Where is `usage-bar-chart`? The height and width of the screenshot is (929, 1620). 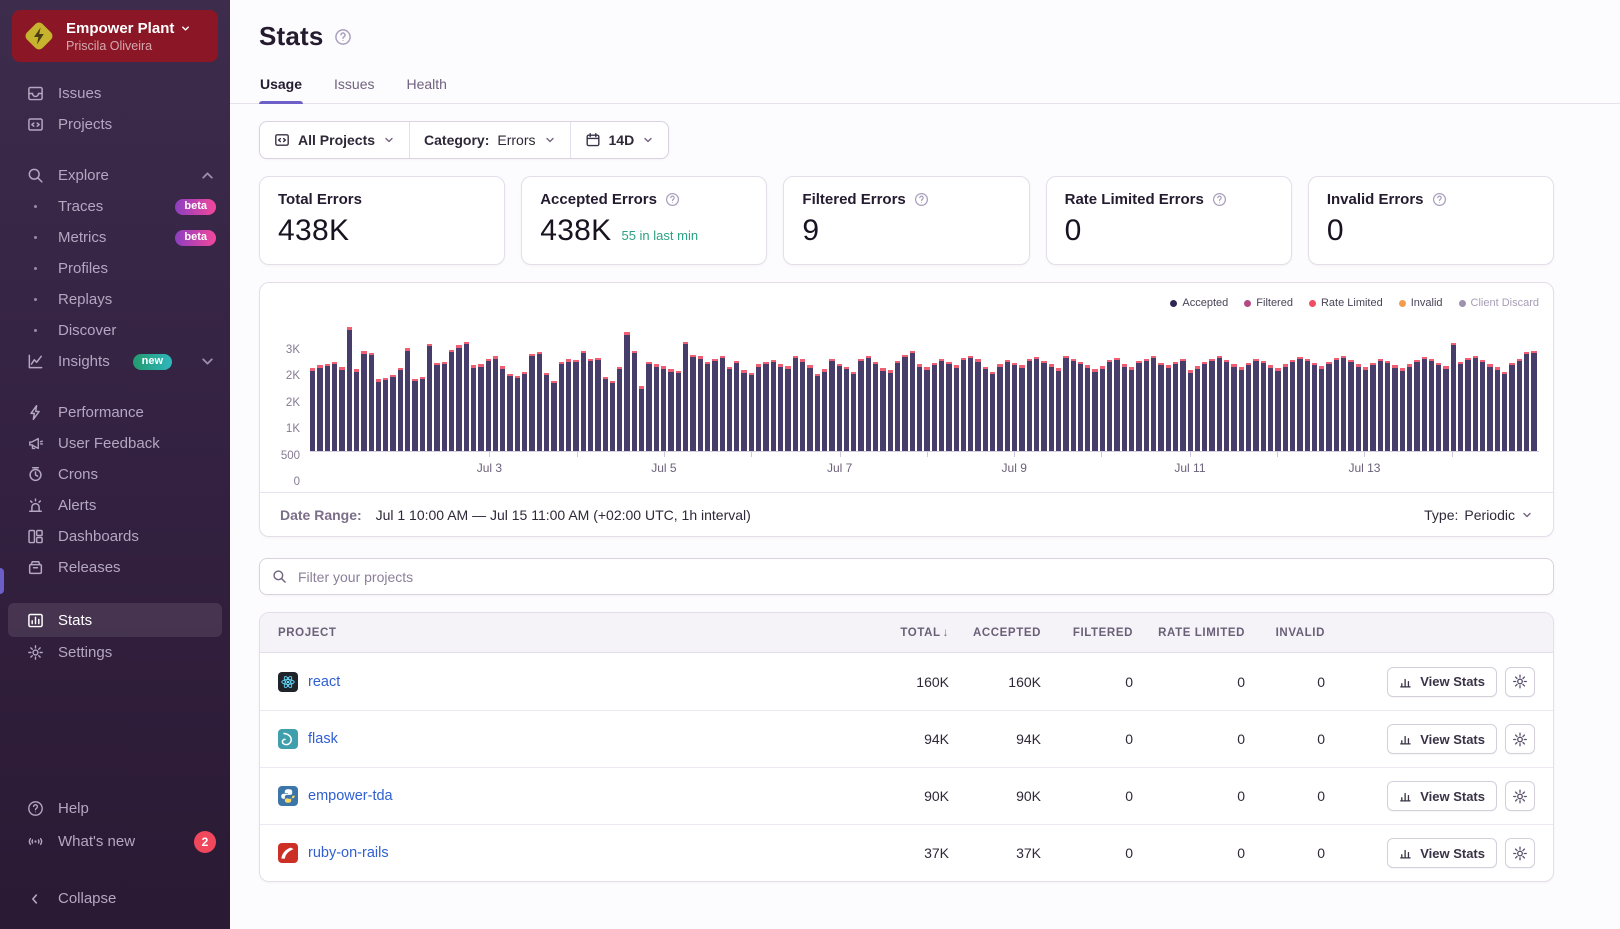 usage-bar-chart is located at coordinates (924, 385).